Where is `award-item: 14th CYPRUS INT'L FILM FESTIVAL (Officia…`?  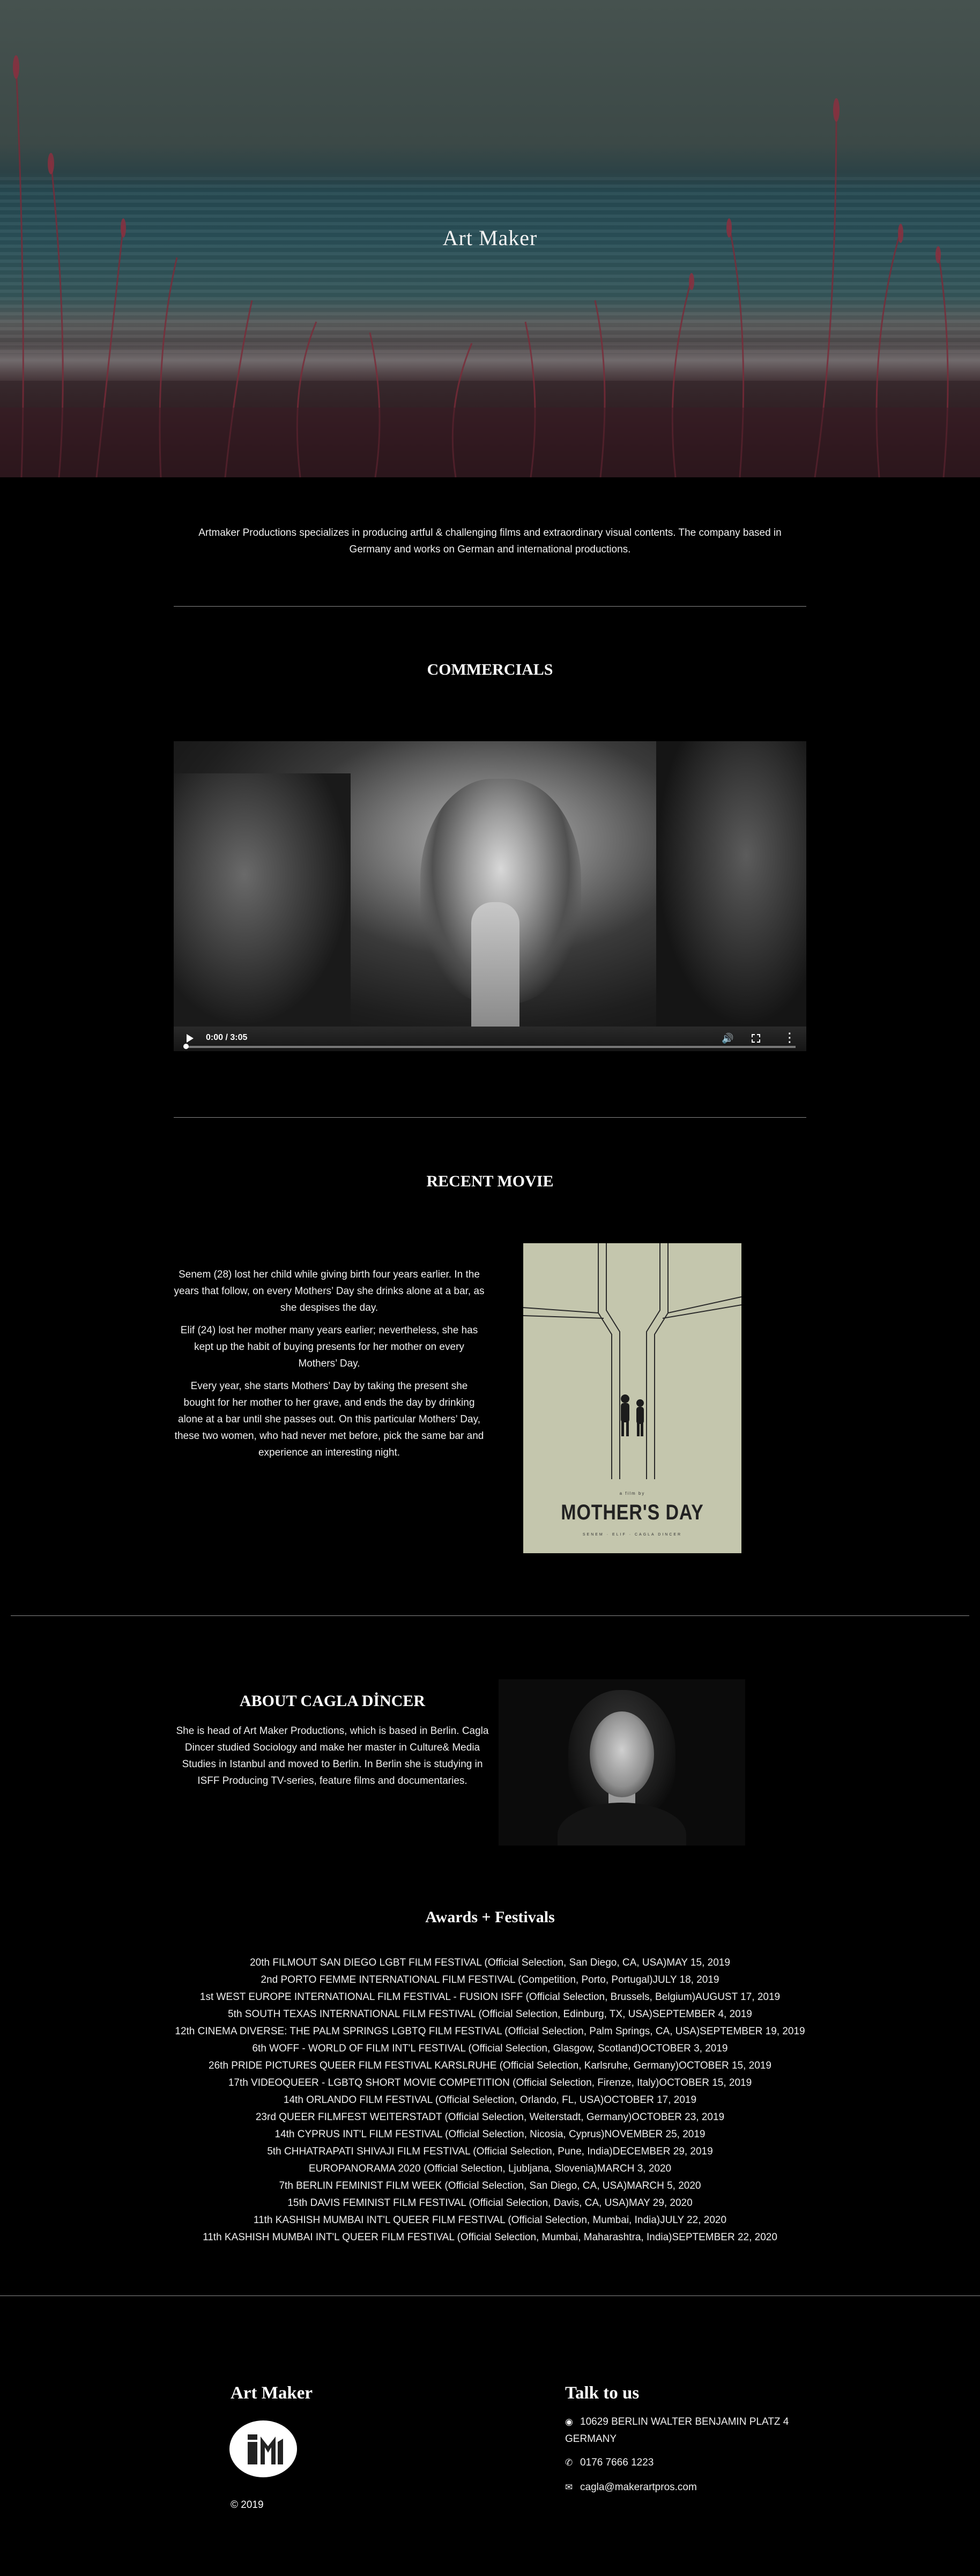 award-item: 14th CYPRUS INT'L FILM FESTIVAL (Officia… is located at coordinates (490, 2134).